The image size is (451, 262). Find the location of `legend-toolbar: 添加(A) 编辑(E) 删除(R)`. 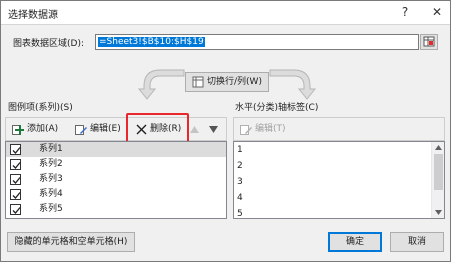

legend-toolbar: 添加(A) 编辑(E) 删除(R) is located at coordinates (116, 129).